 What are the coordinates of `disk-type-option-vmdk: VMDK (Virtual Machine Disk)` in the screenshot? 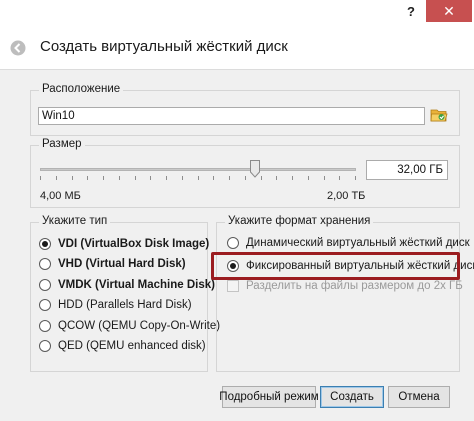 It's located at (127, 285).